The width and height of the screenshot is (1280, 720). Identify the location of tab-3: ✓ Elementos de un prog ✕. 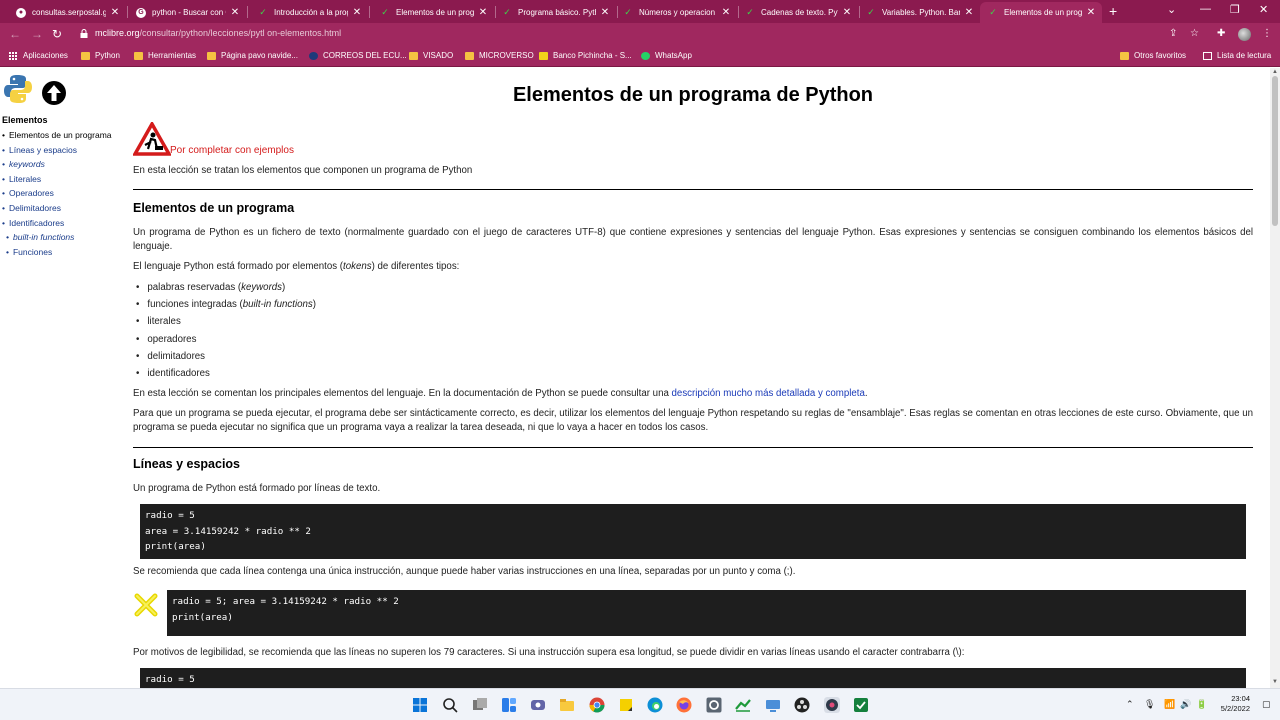
(433, 12).